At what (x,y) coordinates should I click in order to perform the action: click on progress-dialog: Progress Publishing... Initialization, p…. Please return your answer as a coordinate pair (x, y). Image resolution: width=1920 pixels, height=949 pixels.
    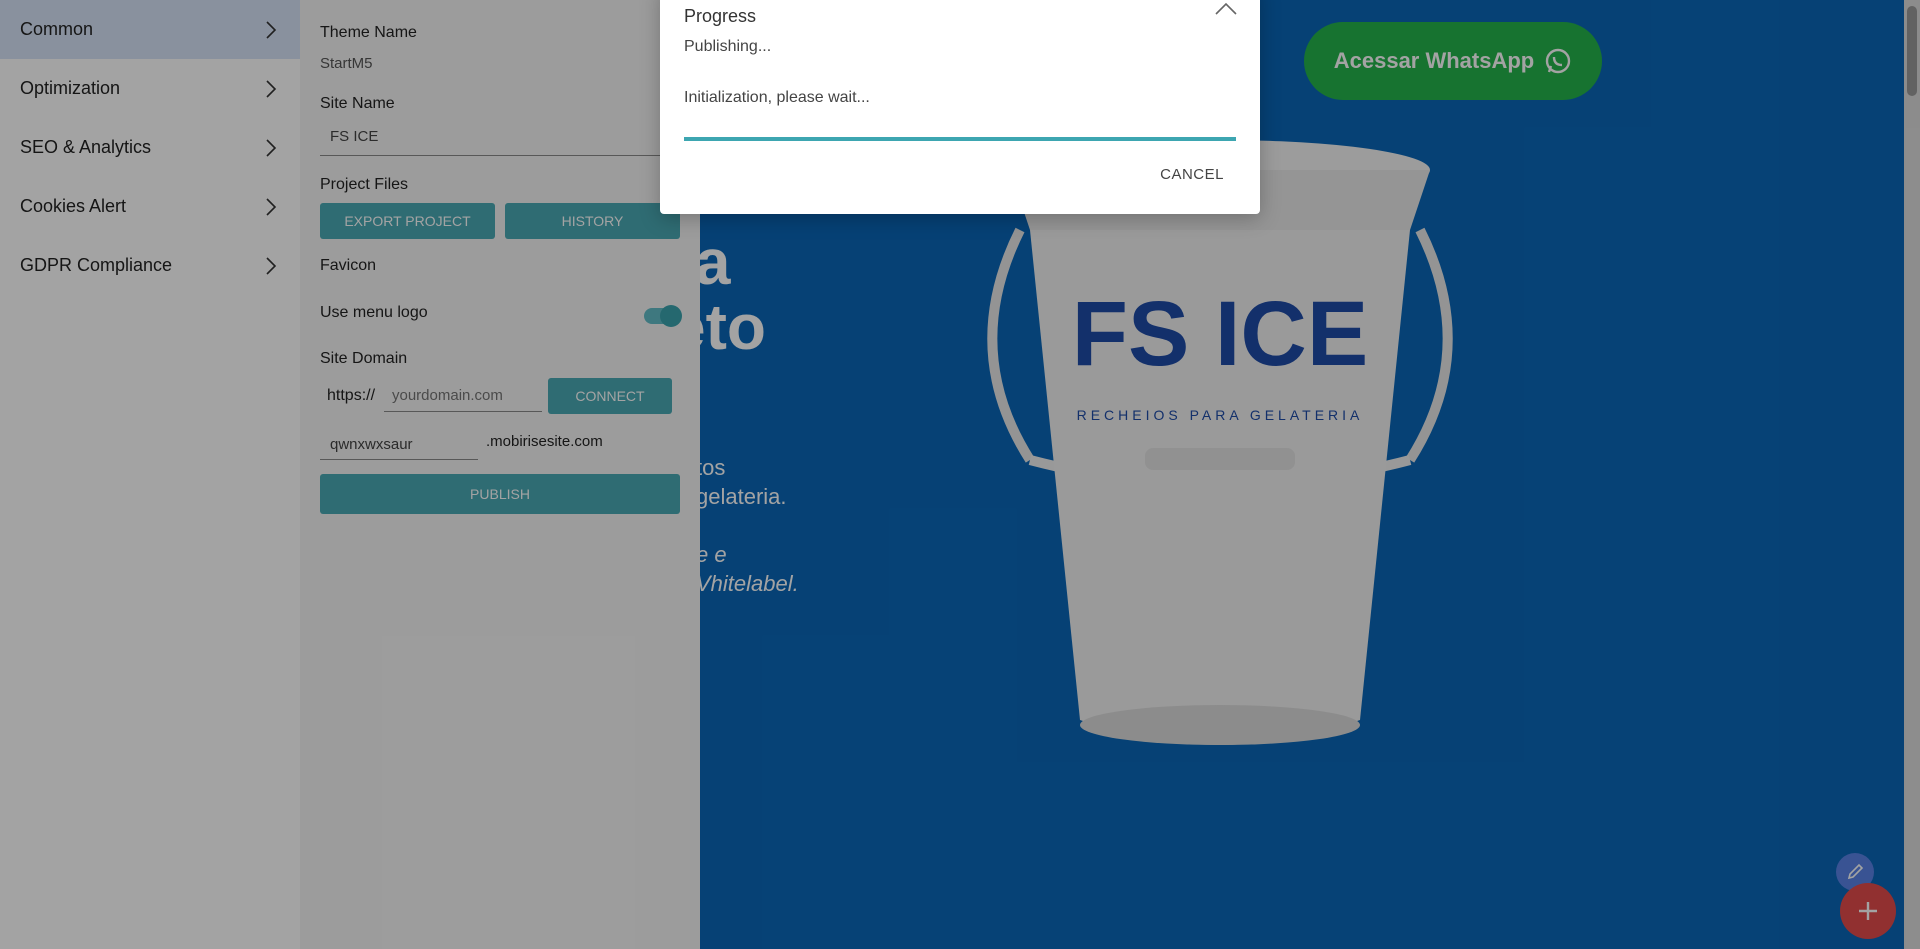
    Looking at the image, I should click on (960, 107).